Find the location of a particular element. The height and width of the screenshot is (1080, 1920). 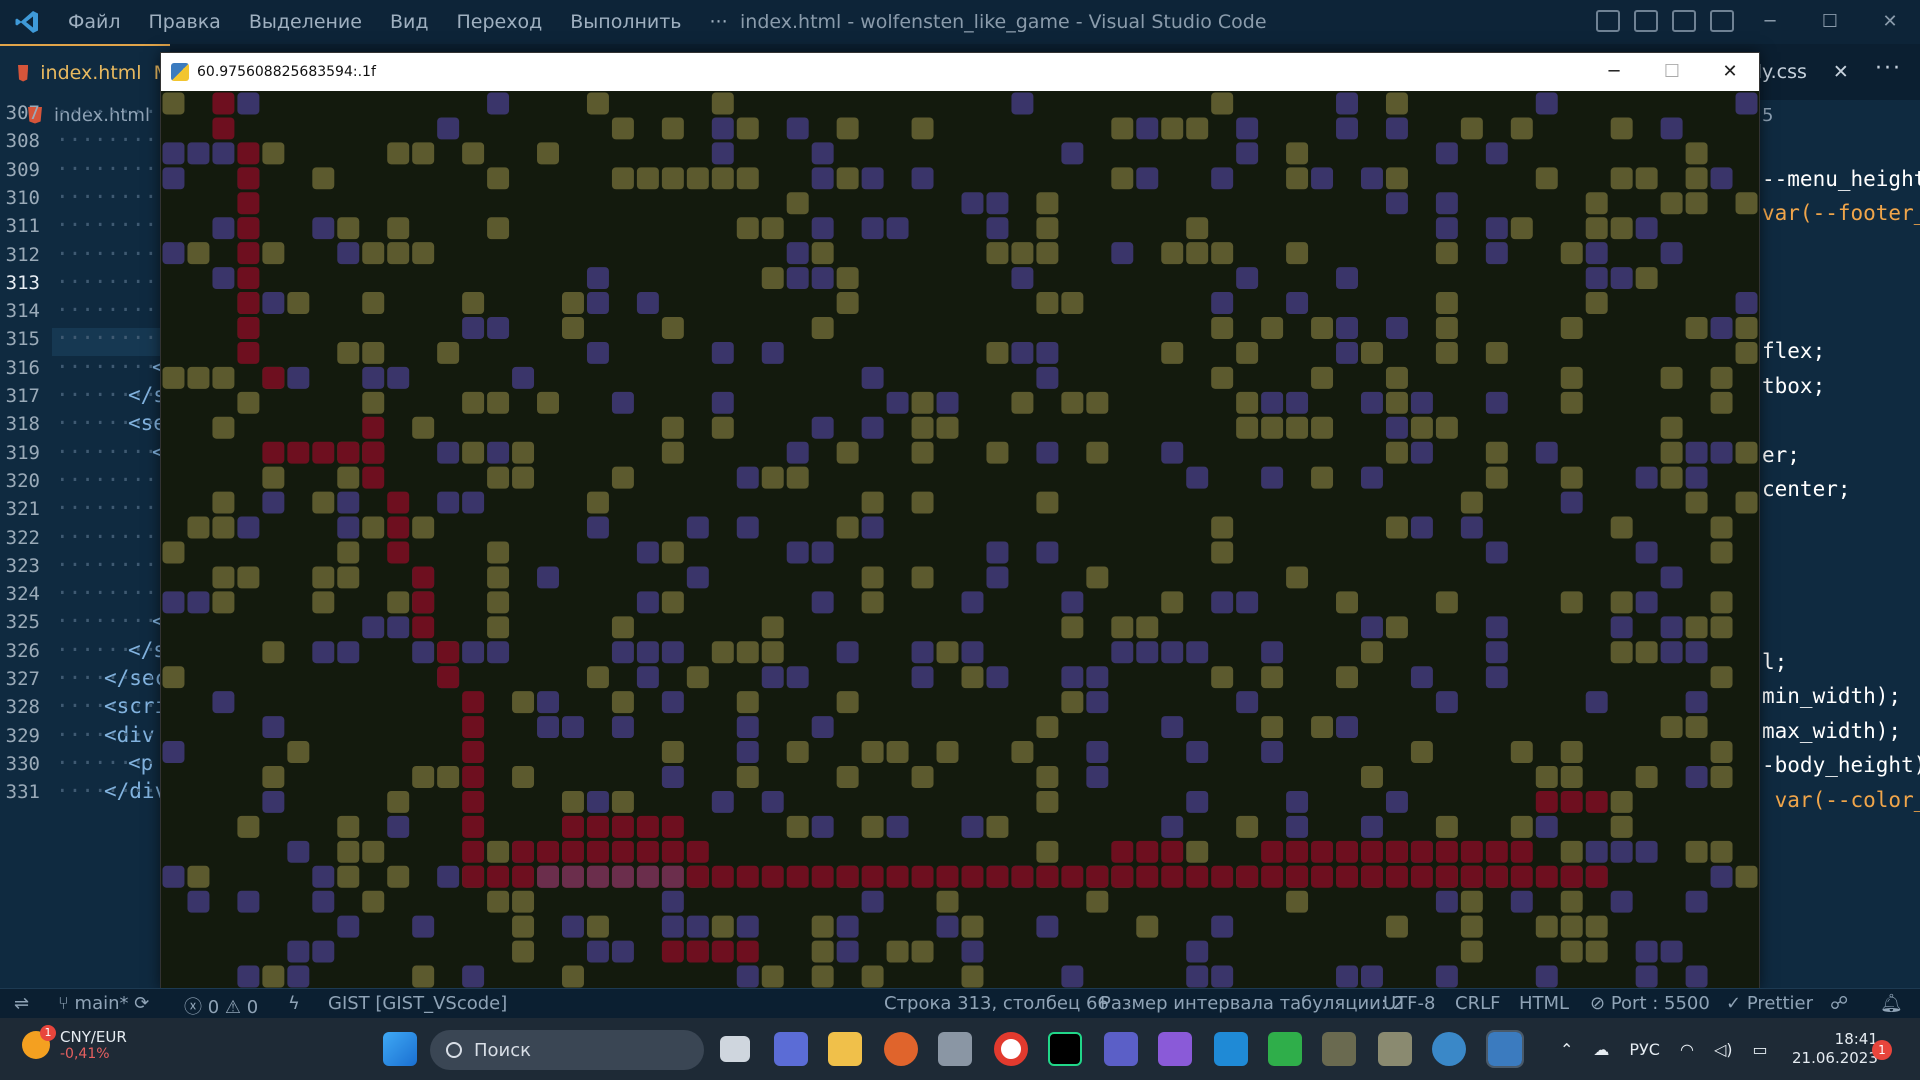

remote-icon: ⇌ is located at coordinates (21, 1003).